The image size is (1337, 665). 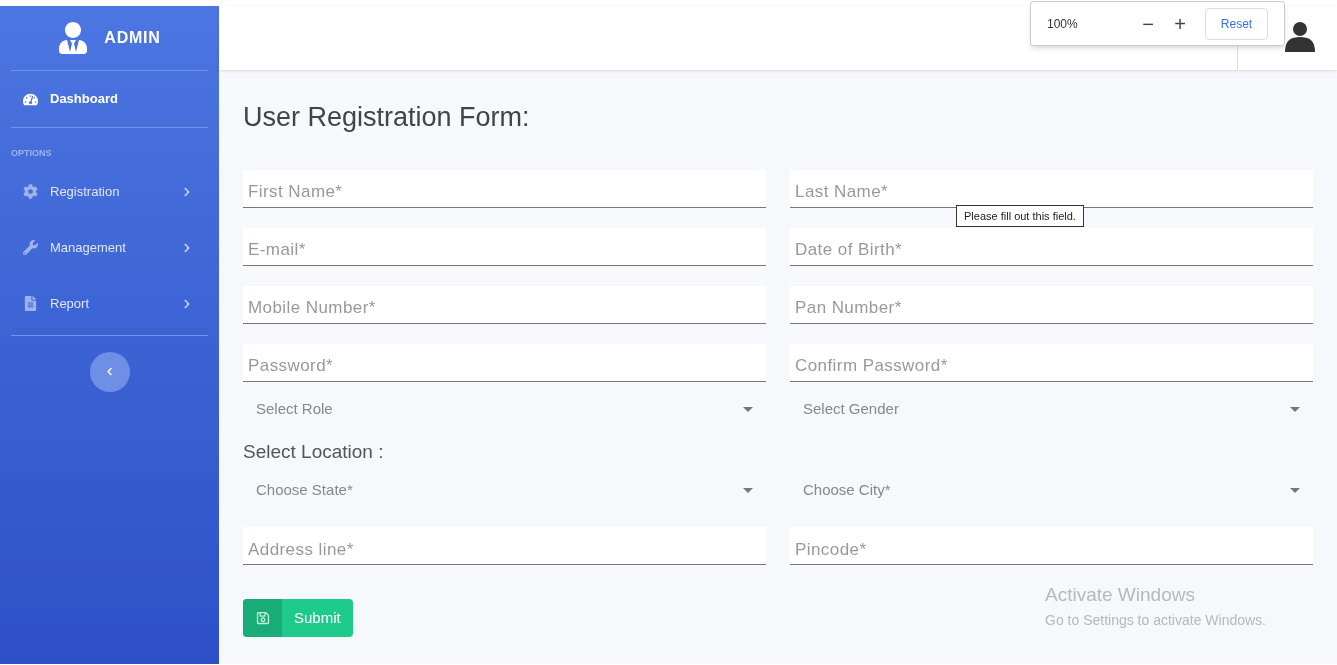 What do you see at coordinates (314, 451) in the screenshot?
I see `section-heading: Select Location :` at bounding box center [314, 451].